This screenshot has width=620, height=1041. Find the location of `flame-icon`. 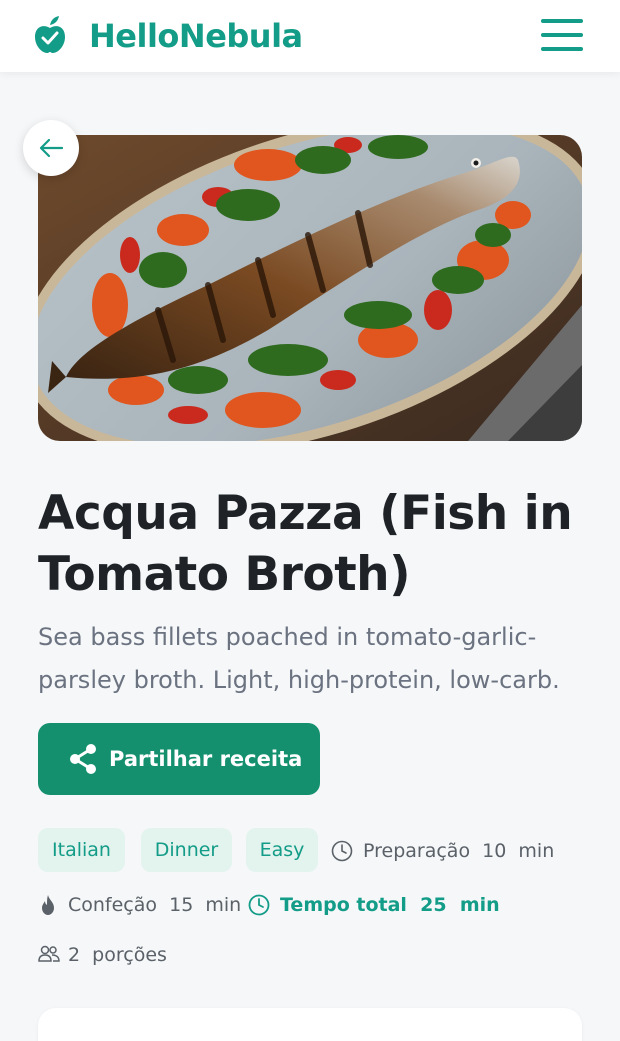

flame-icon is located at coordinates (48, 905).